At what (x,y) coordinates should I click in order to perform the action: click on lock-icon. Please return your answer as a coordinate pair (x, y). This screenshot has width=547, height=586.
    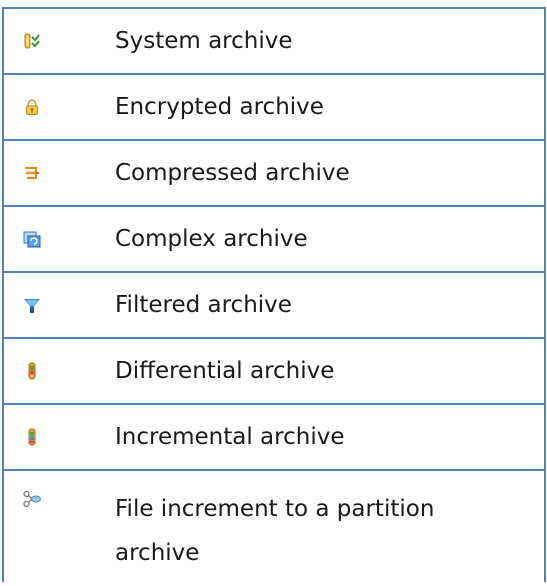
    Looking at the image, I should click on (32, 107).